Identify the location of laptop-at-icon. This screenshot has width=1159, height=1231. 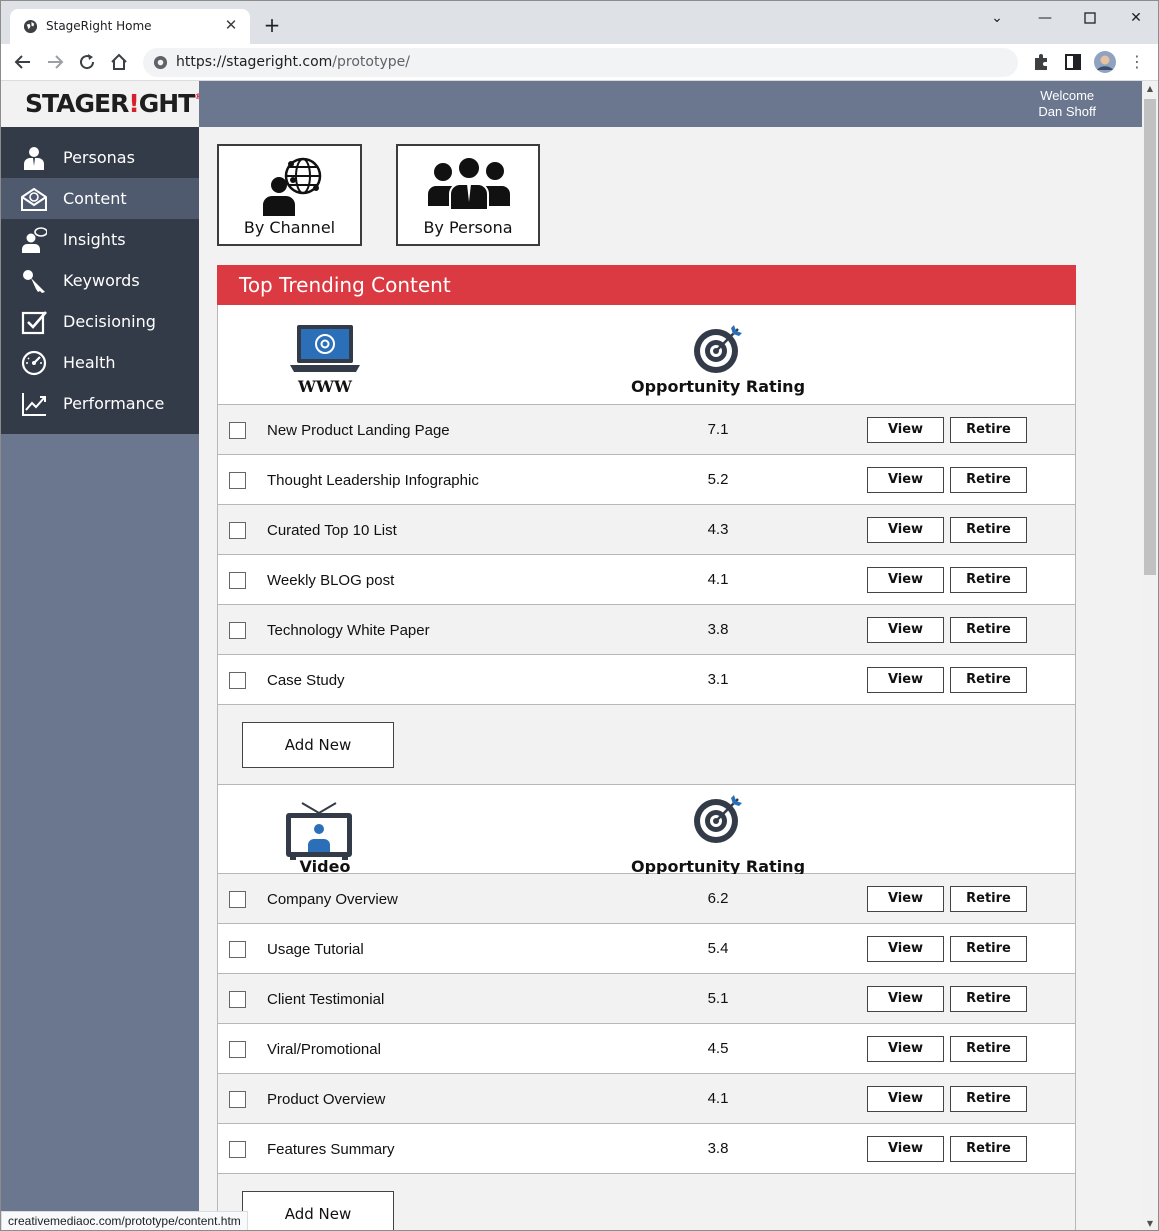
(325, 348).